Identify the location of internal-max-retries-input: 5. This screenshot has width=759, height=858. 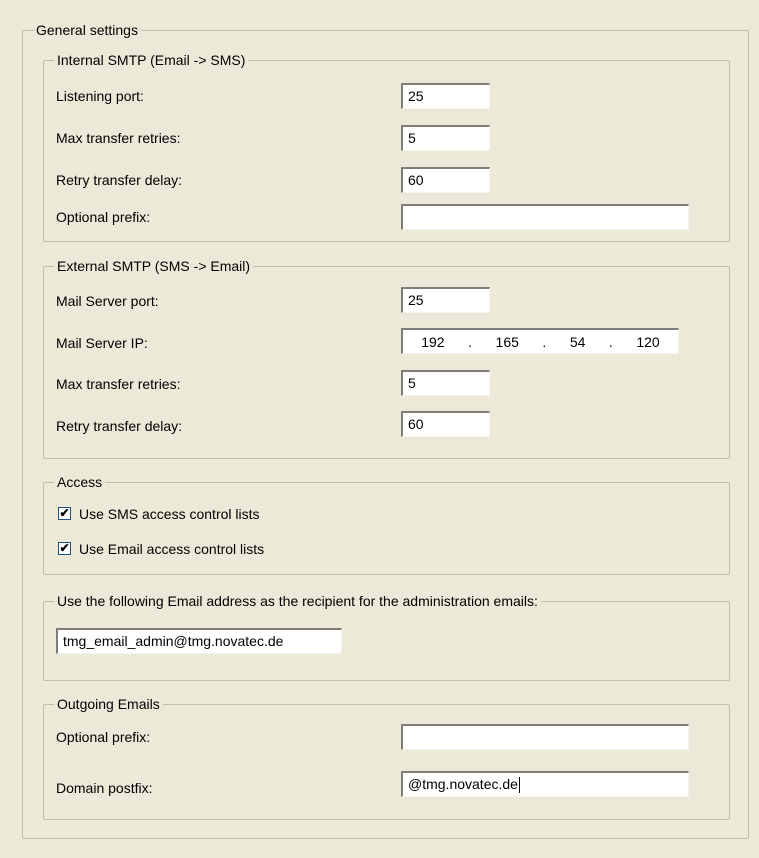
(445, 138).